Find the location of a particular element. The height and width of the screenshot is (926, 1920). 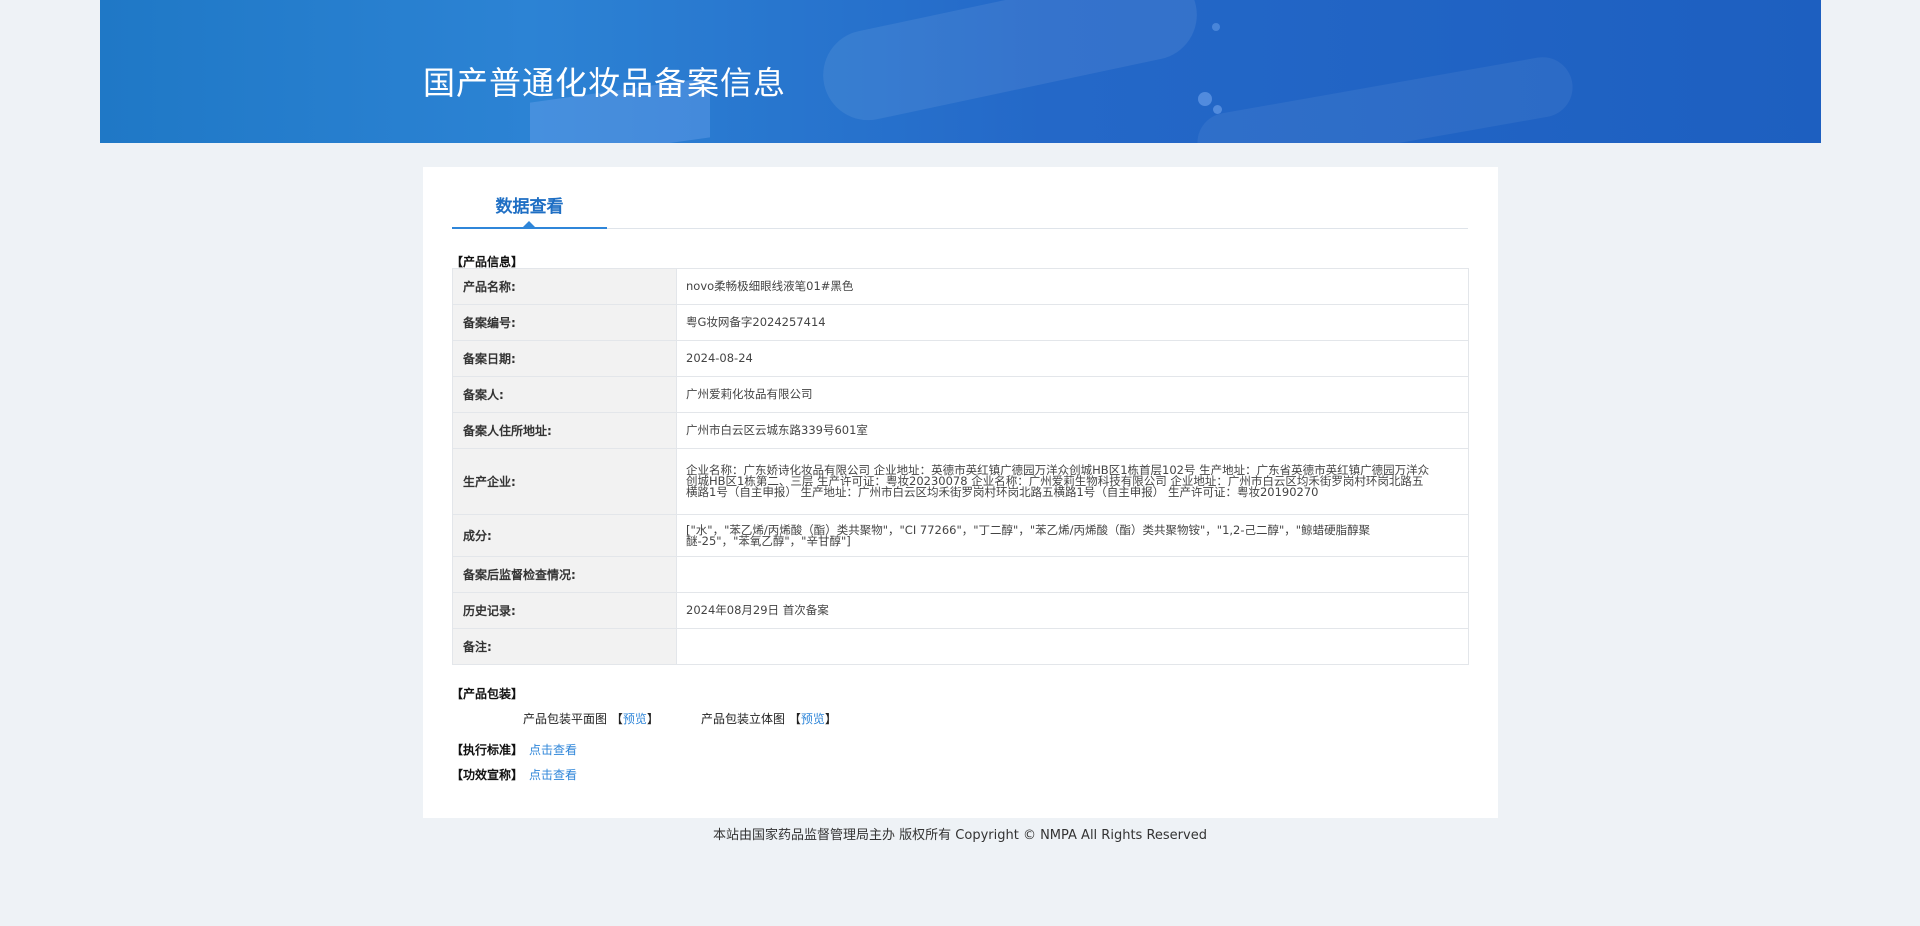

row-key: 备案后监督检查情况: is located at coordinates (564, 574).